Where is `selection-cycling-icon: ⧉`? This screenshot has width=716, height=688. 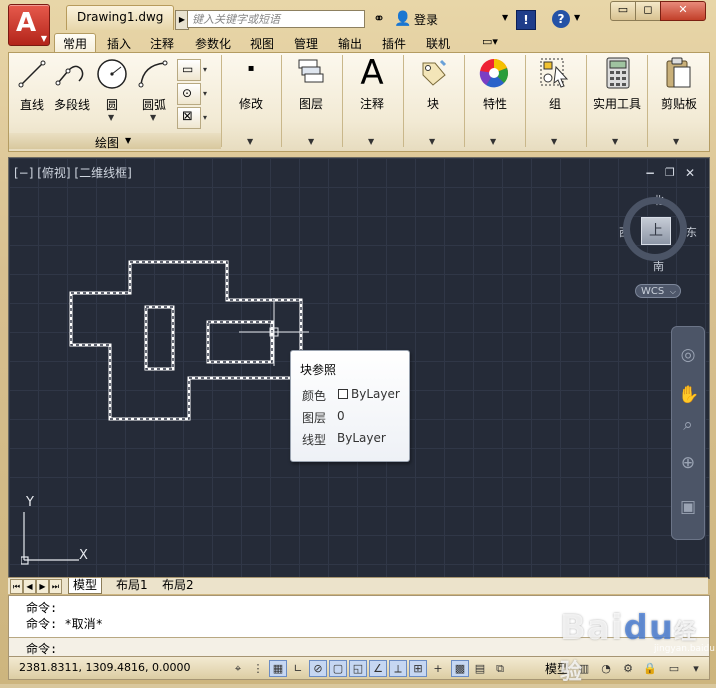
selection-cycling-icon: ⧉ is located at coordinates (500, 668).